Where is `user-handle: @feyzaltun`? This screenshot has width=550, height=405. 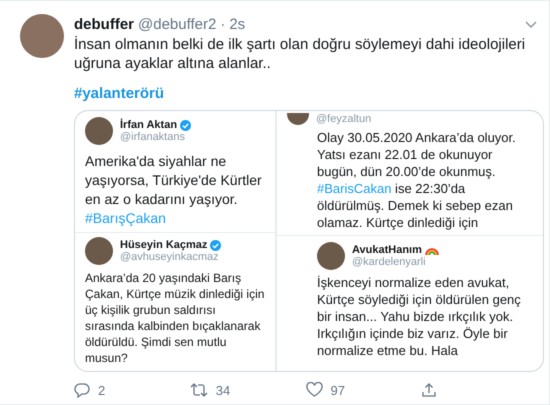
user-handle: @feyzaltun is located at coordinates (344, 119).